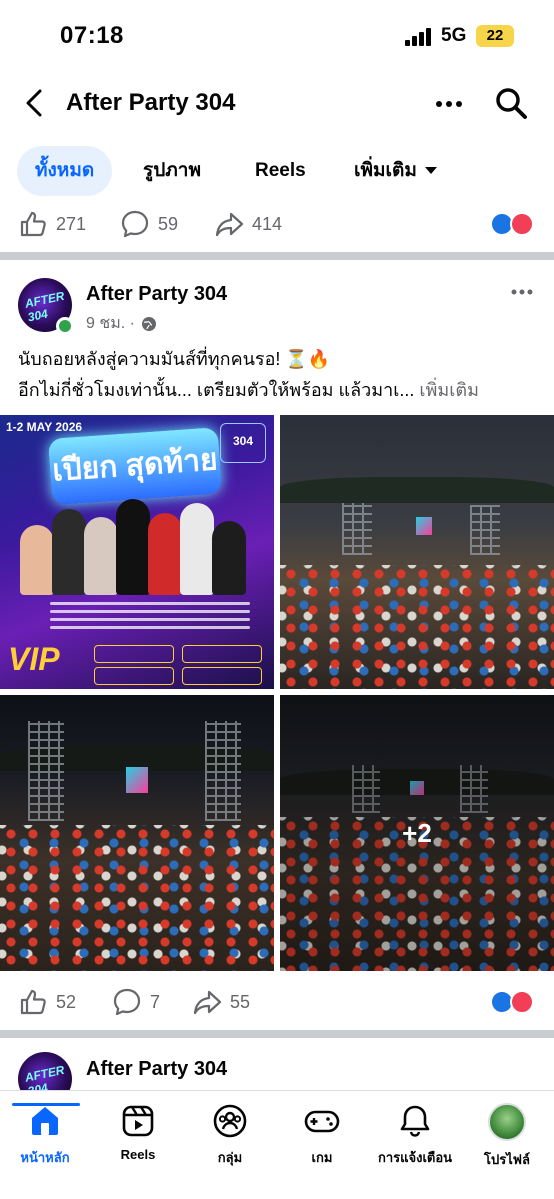 This screenshot has height=1199, width=554. What do you see at coordinates (181, 665) in the screenshot?
I see `poster-vip-features` at bounding box center [181, 665].